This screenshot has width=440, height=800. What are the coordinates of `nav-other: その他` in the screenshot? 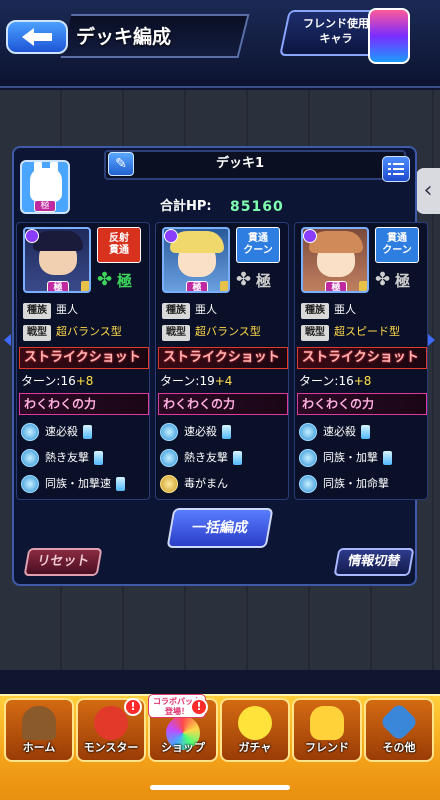 It's located at (399, 730).